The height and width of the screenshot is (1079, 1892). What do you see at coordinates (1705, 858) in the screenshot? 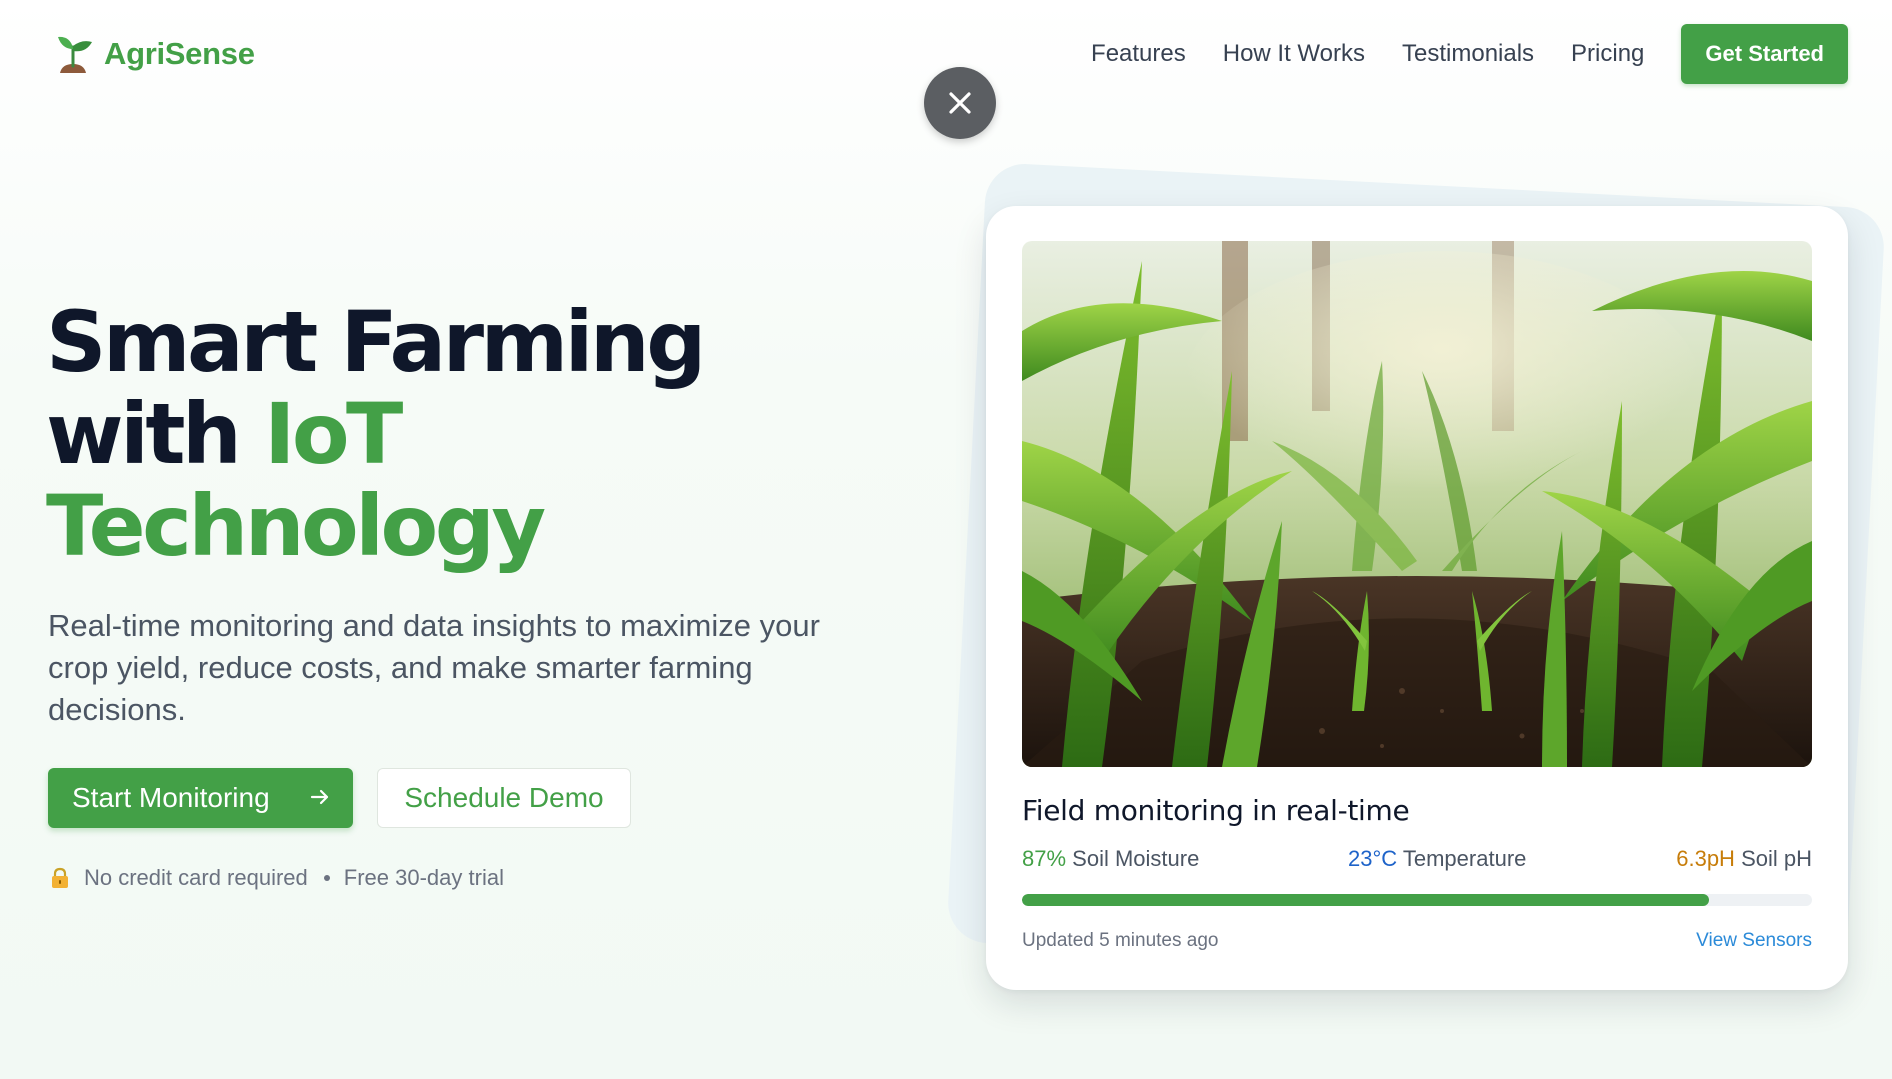
I see `metric-value: 6.3pH` at bounding box center [1705, 858].